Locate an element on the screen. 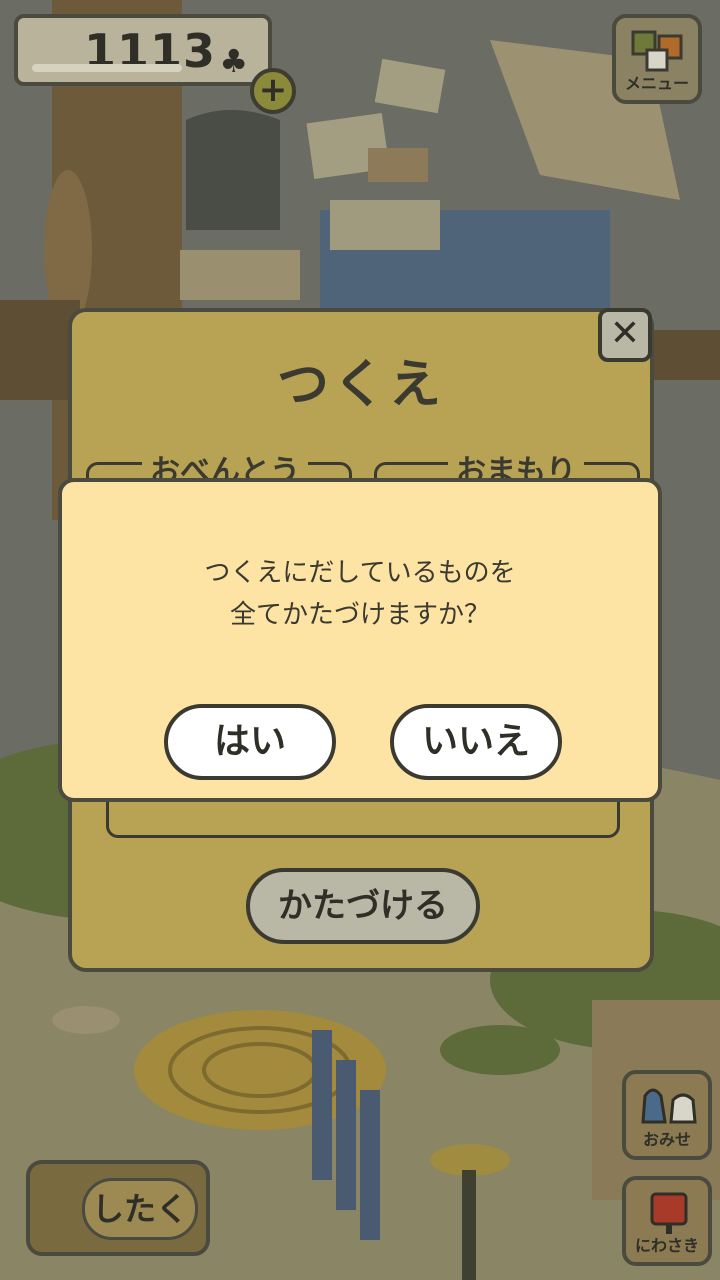  clover-counter: 1113 ♣ is located at coordinates (143, 50).